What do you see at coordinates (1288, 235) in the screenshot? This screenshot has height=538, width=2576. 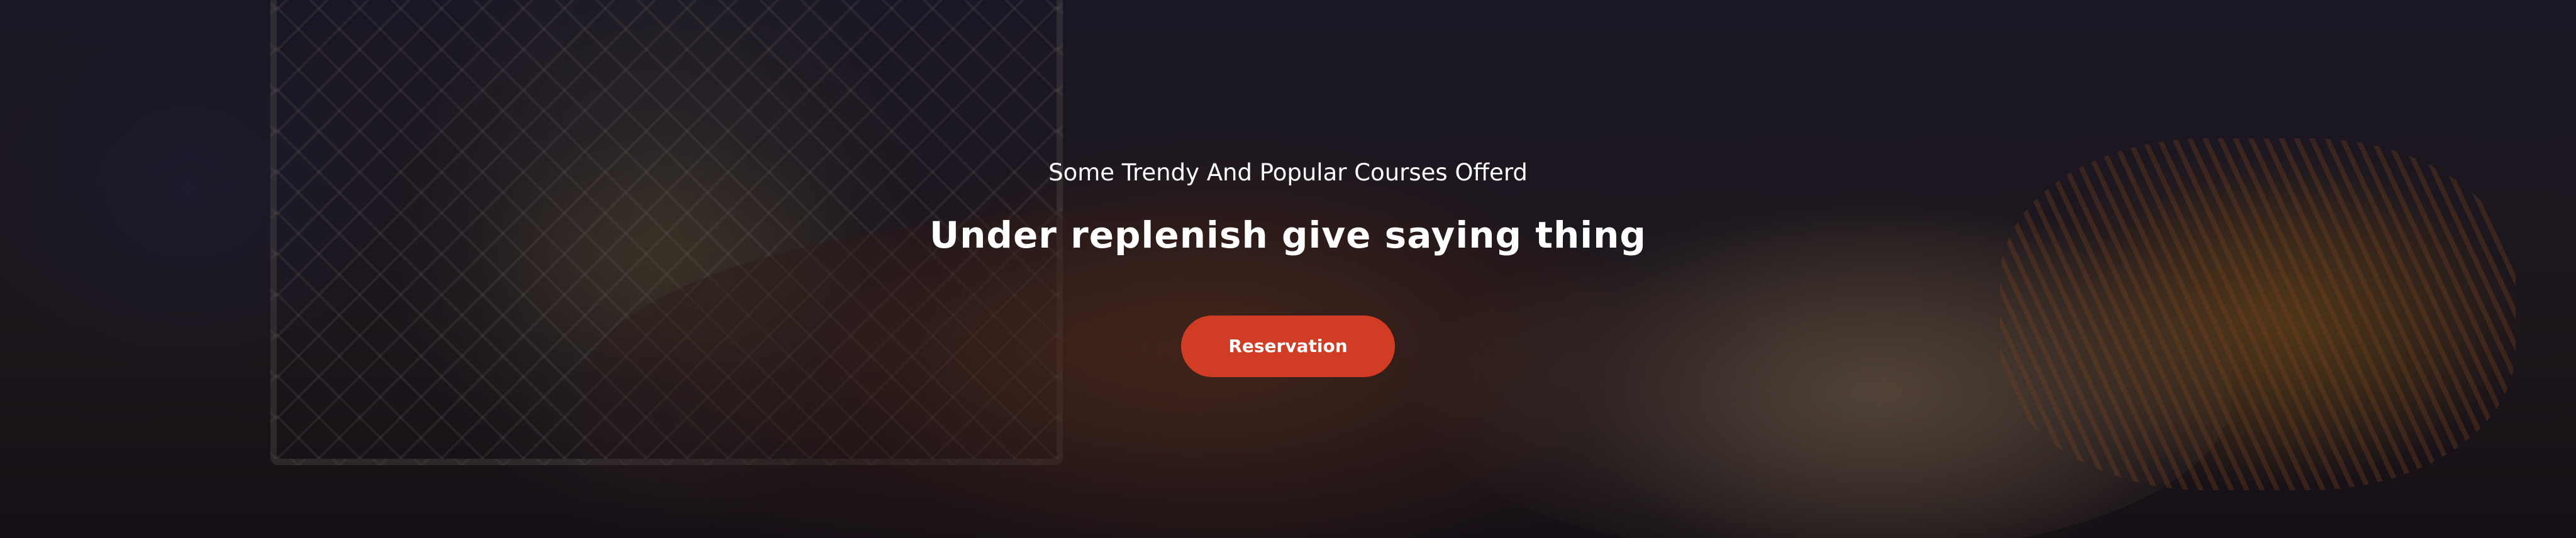 I see `hero-title: Under replenish give saying thing` at bounding box center [1288, 235].